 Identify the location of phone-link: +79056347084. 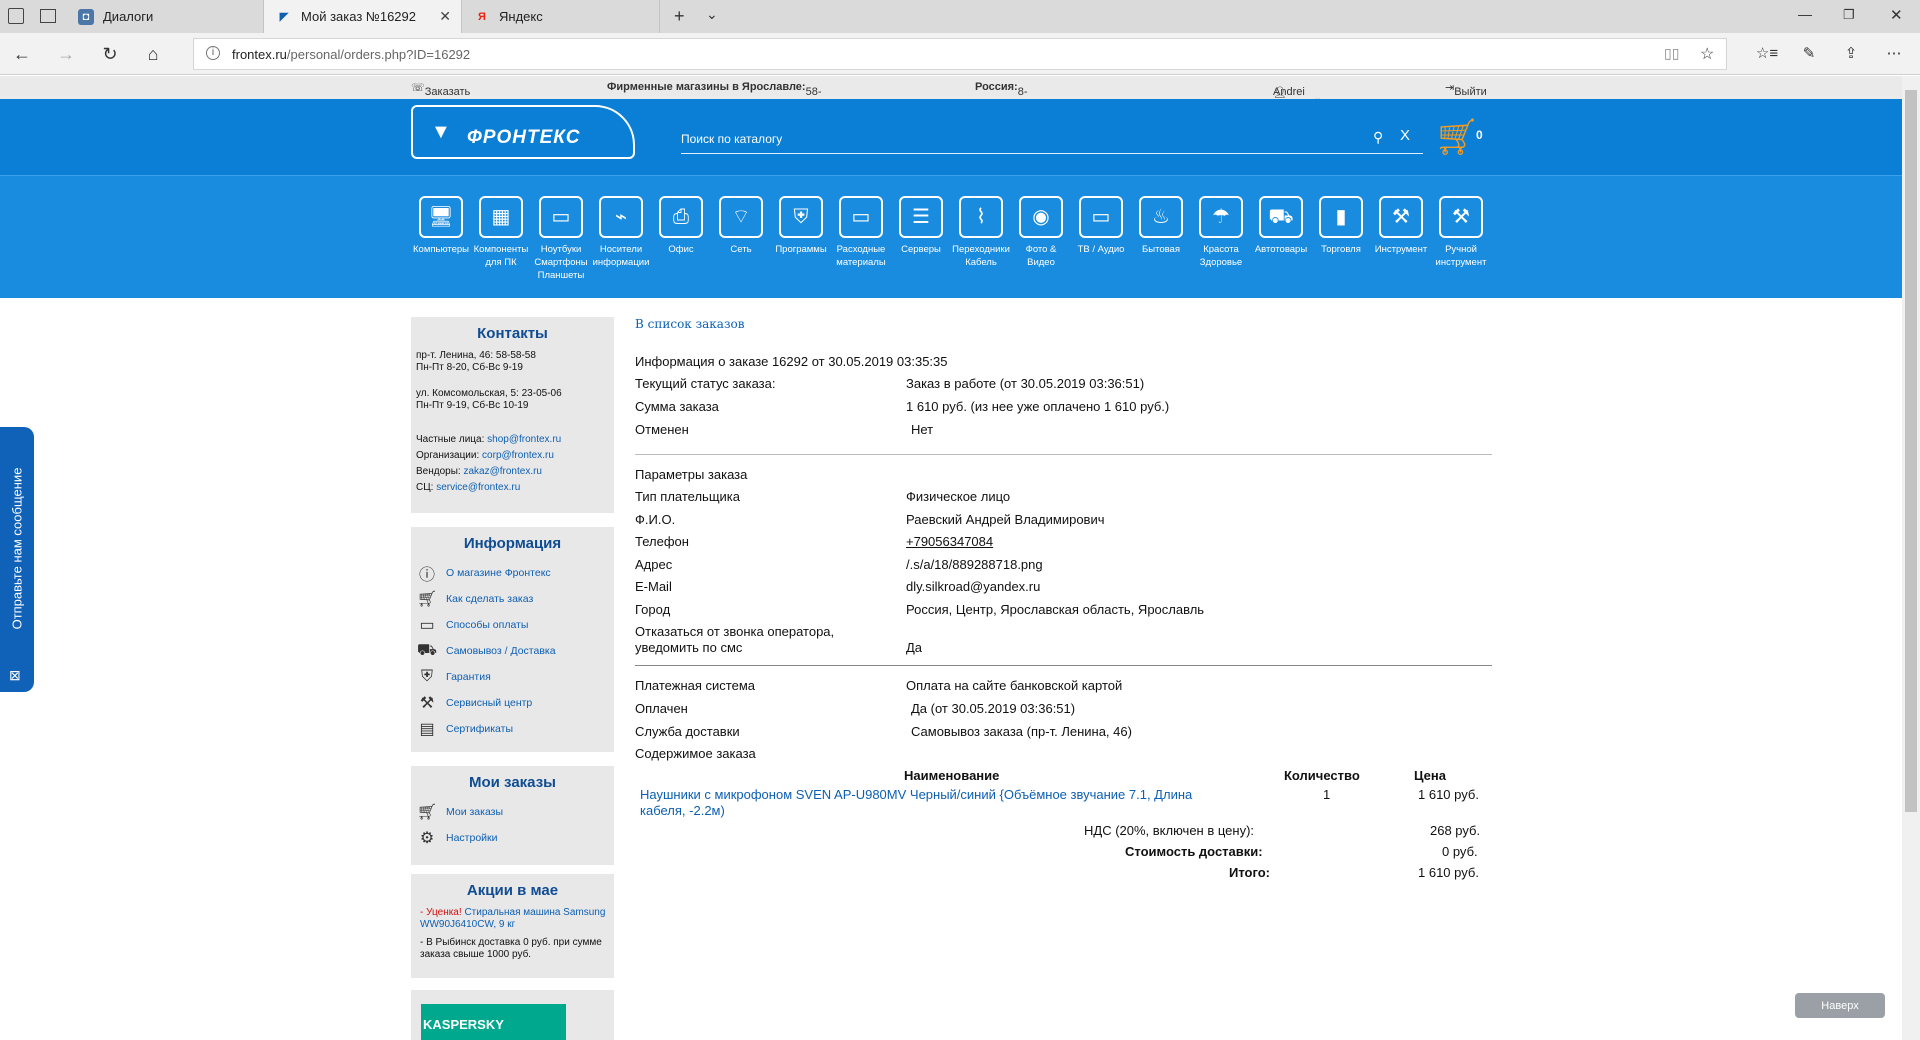
(949, 541).